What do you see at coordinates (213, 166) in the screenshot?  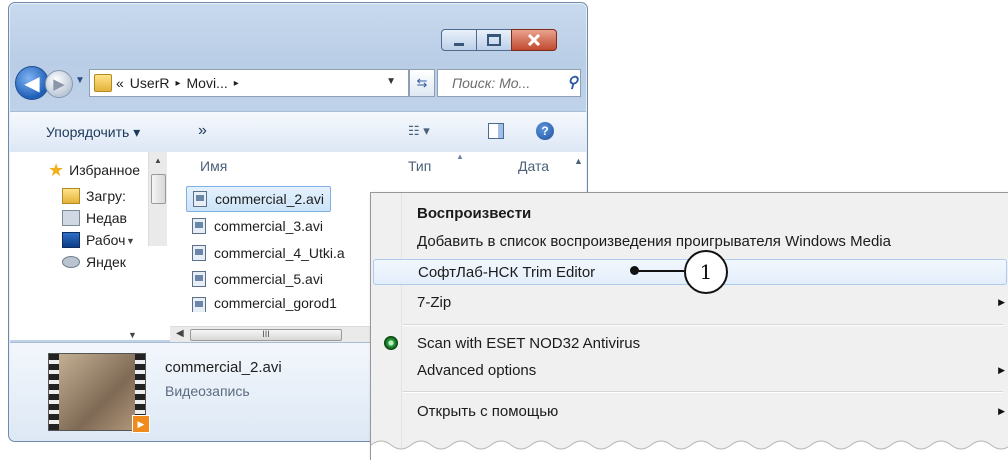 I see `column-name-header: Имя` at bounding box center [213, 166].